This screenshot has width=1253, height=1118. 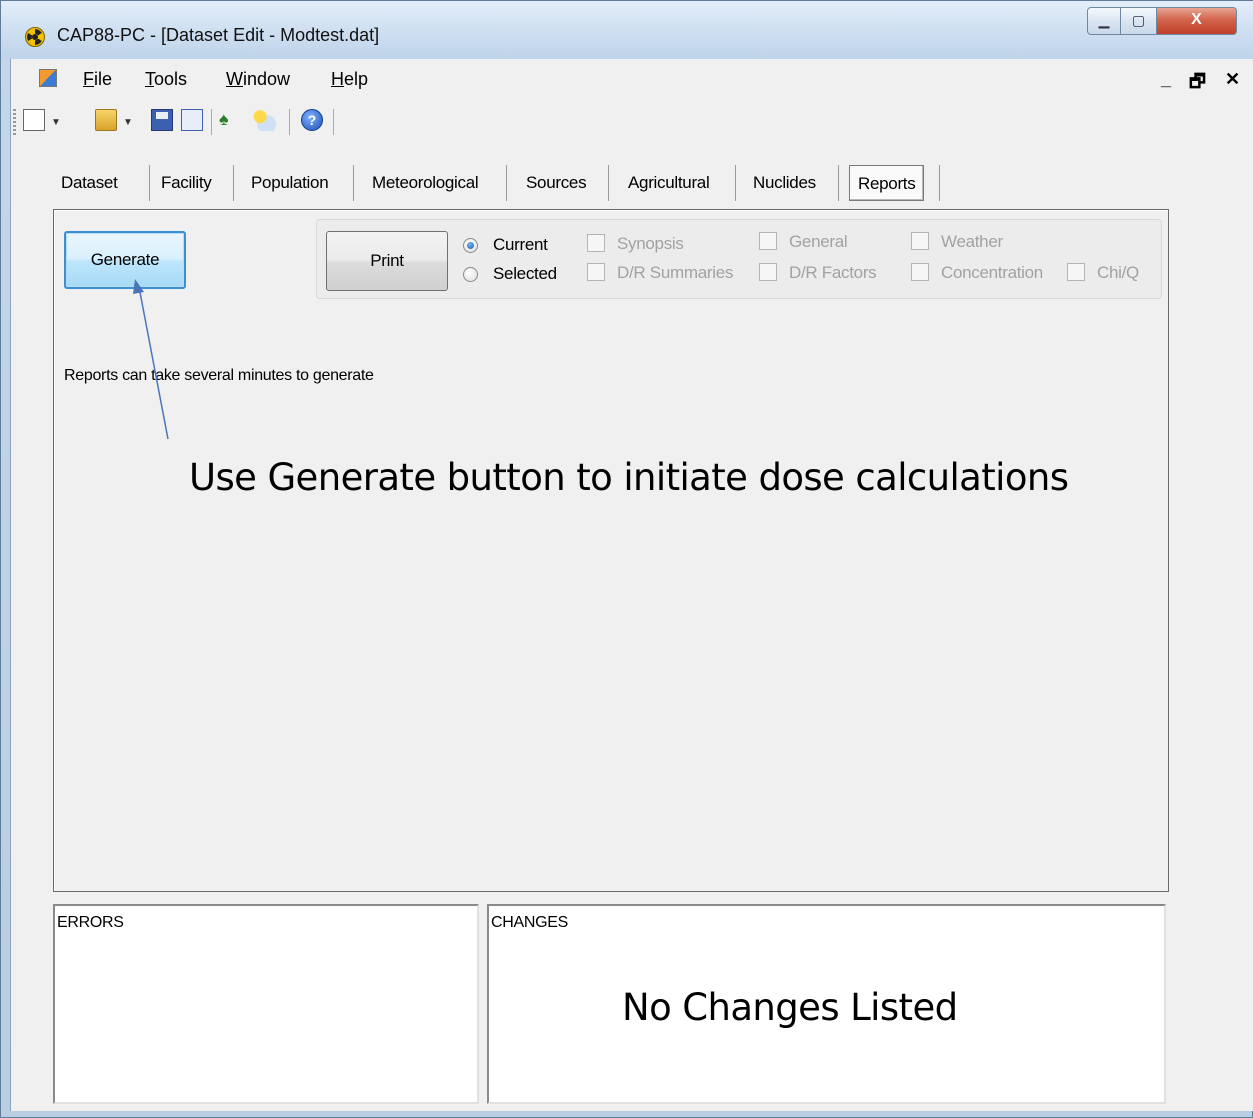 What do you see at coordinates (470, 274) in the screenshot?
I see `radio-selected` at bounding box center [470, 274].